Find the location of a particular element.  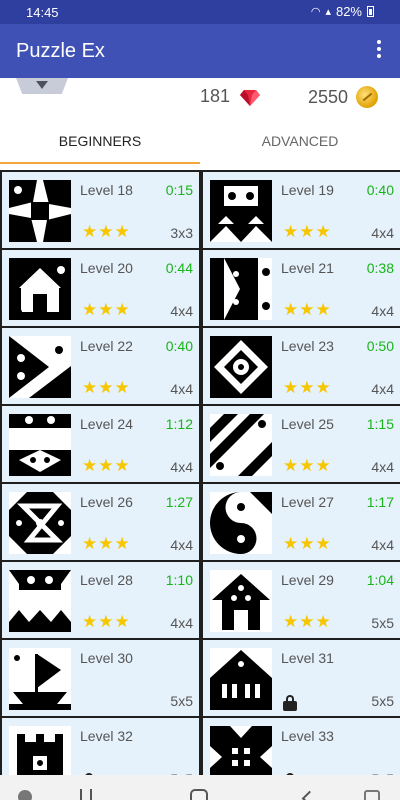

level-name: Level 30 is located at coordinates (106, 658).